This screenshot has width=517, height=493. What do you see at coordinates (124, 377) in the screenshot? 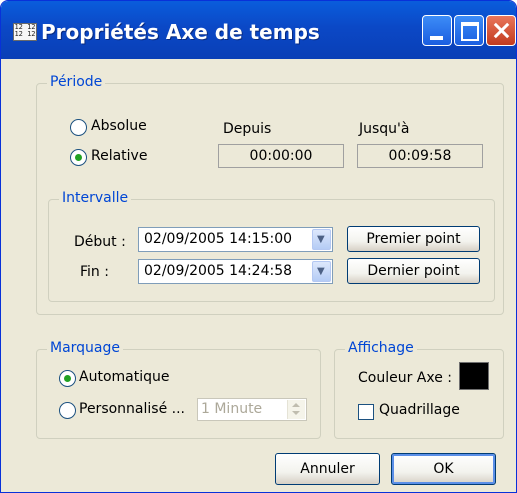
I see `automatique-label: Automatique` at bounding box center [124, 377].